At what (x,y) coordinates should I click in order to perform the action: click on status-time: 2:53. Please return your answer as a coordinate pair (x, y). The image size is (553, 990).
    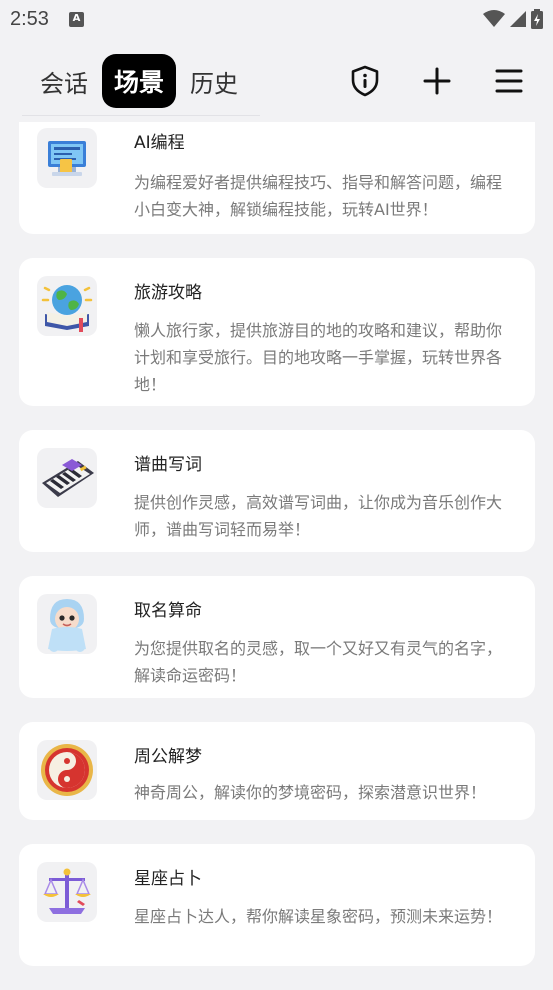
    Looking at the image, I should click on (29, 18).